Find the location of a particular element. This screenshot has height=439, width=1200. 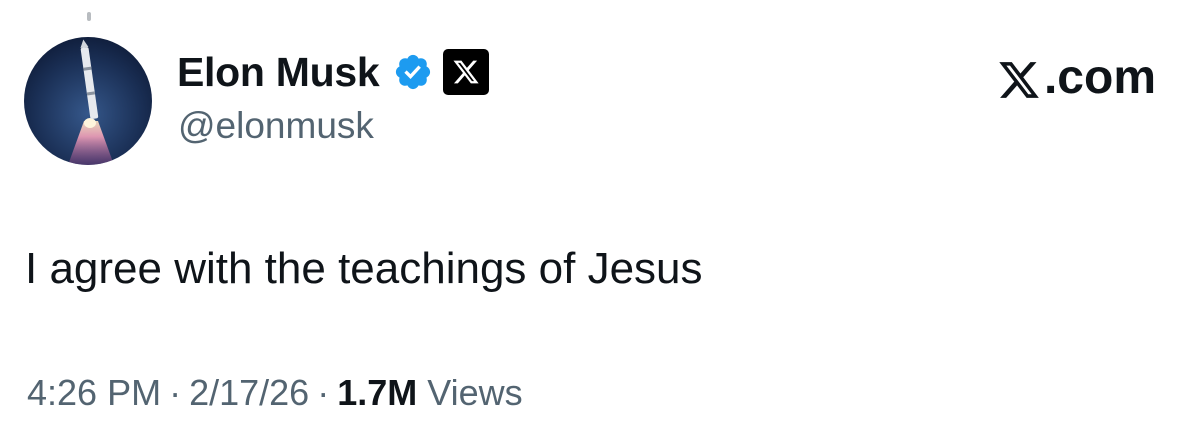

rocket-launch-avatar-icon is located at coordinates (88, 101).